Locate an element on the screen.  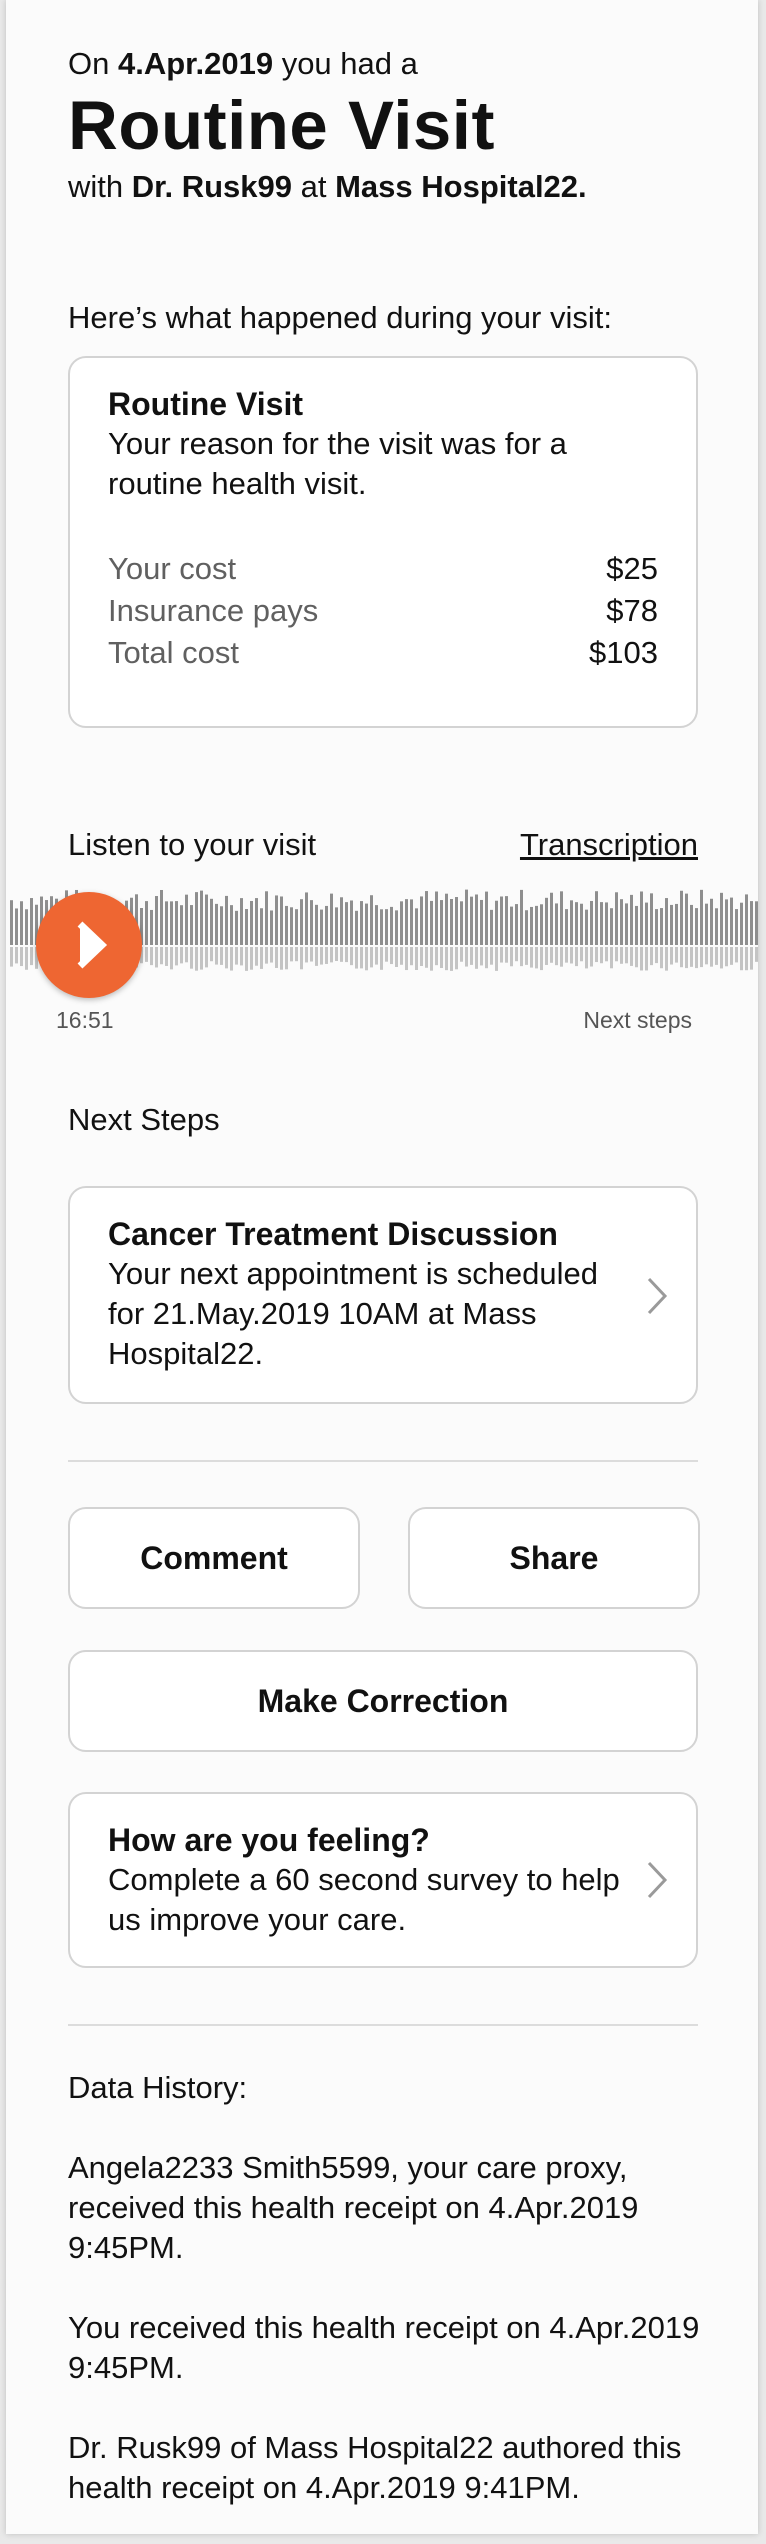
share-button: Share is located at coordinates (554, 1558).